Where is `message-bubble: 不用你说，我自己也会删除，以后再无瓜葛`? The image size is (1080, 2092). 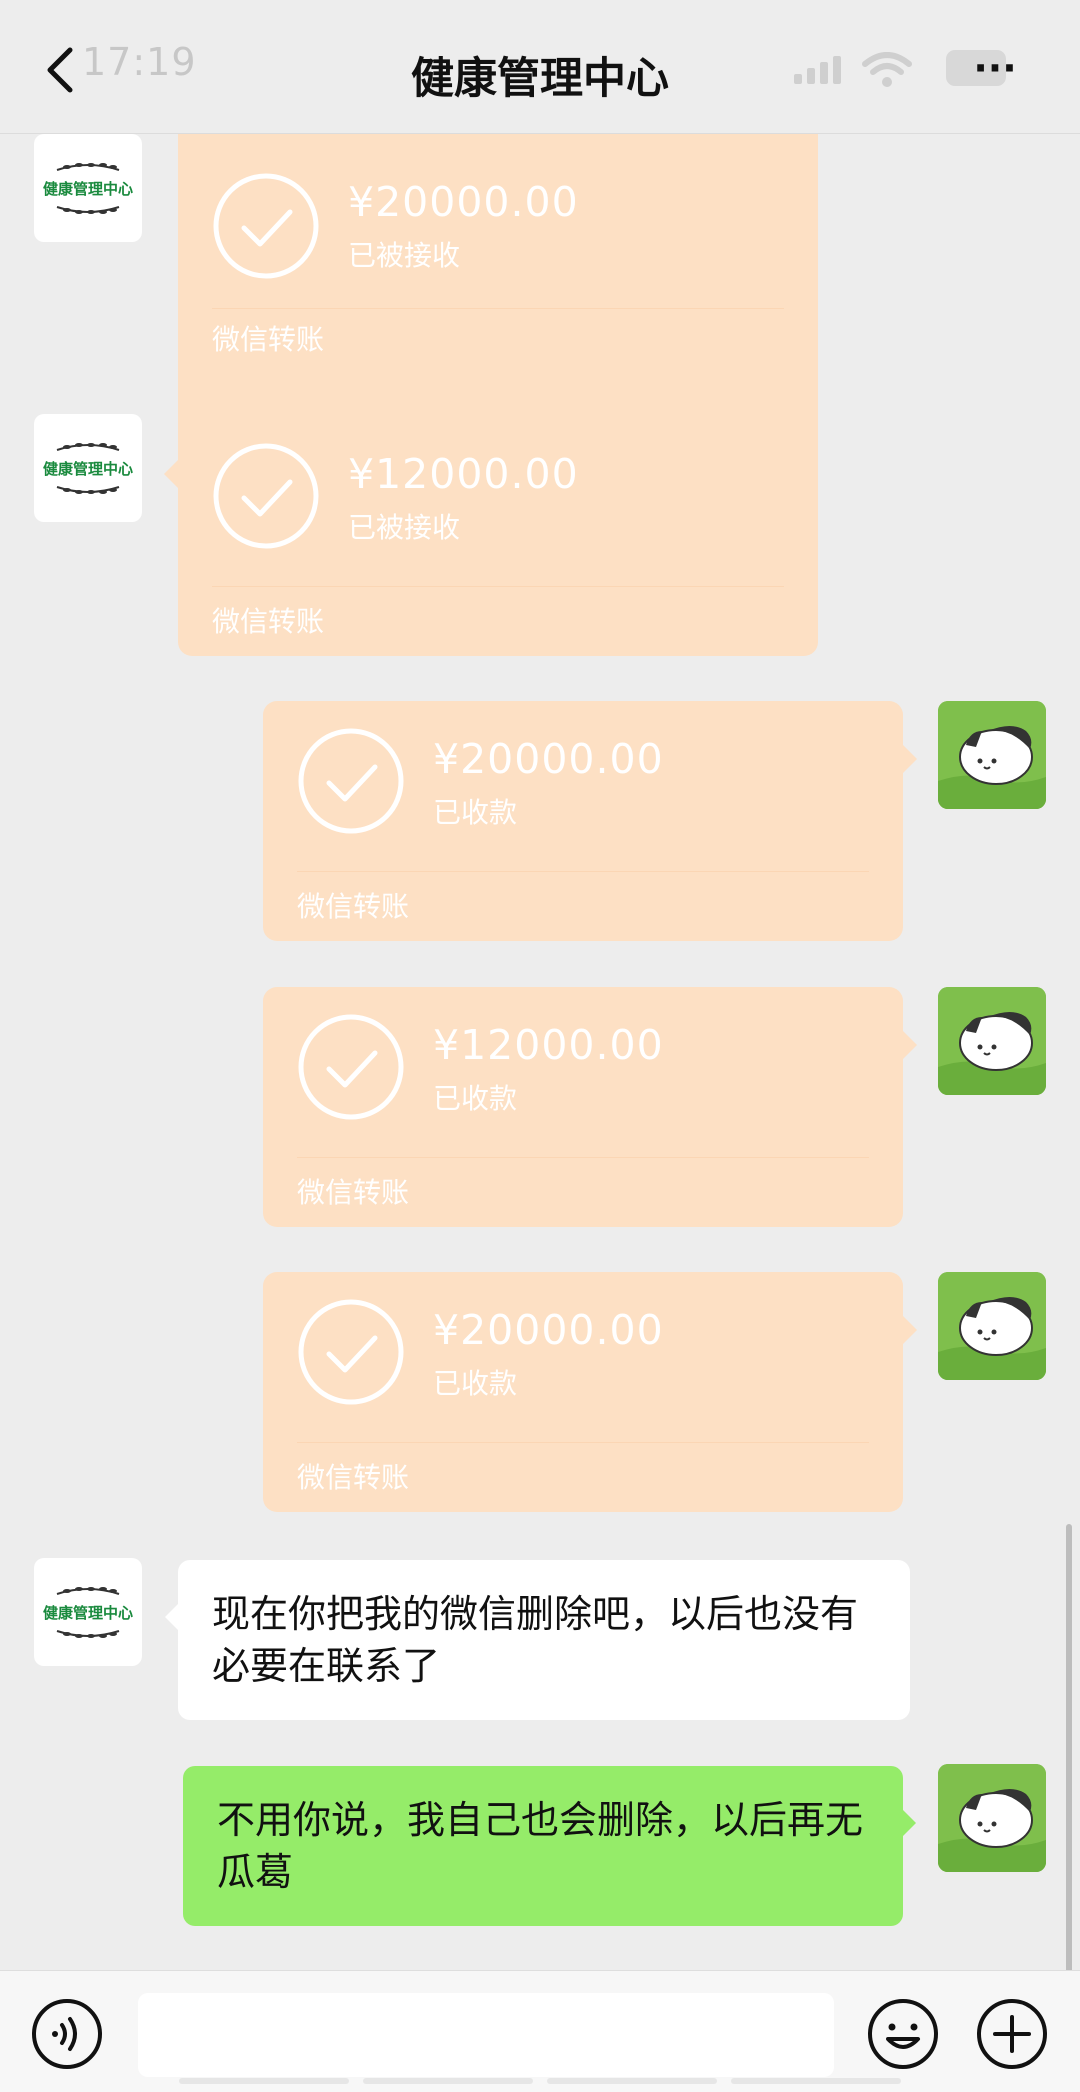
message-bubble: 不用你说，我自己也会删除，以后再无瓜葛 is located at coordinates (549, 1846).